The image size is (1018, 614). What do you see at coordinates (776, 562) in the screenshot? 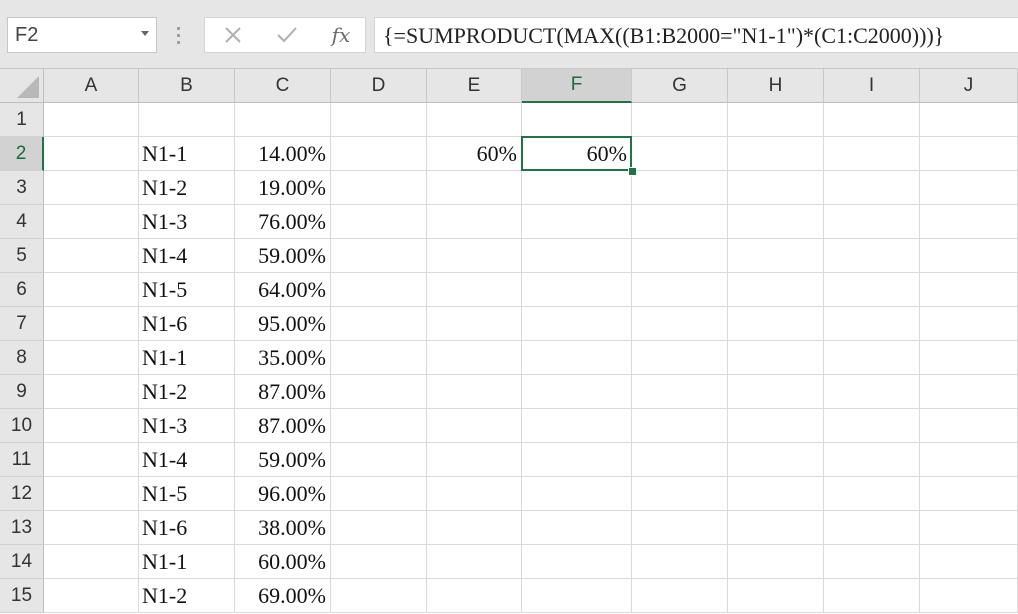
I see `cell-h14` at bounding box center [776, 562].